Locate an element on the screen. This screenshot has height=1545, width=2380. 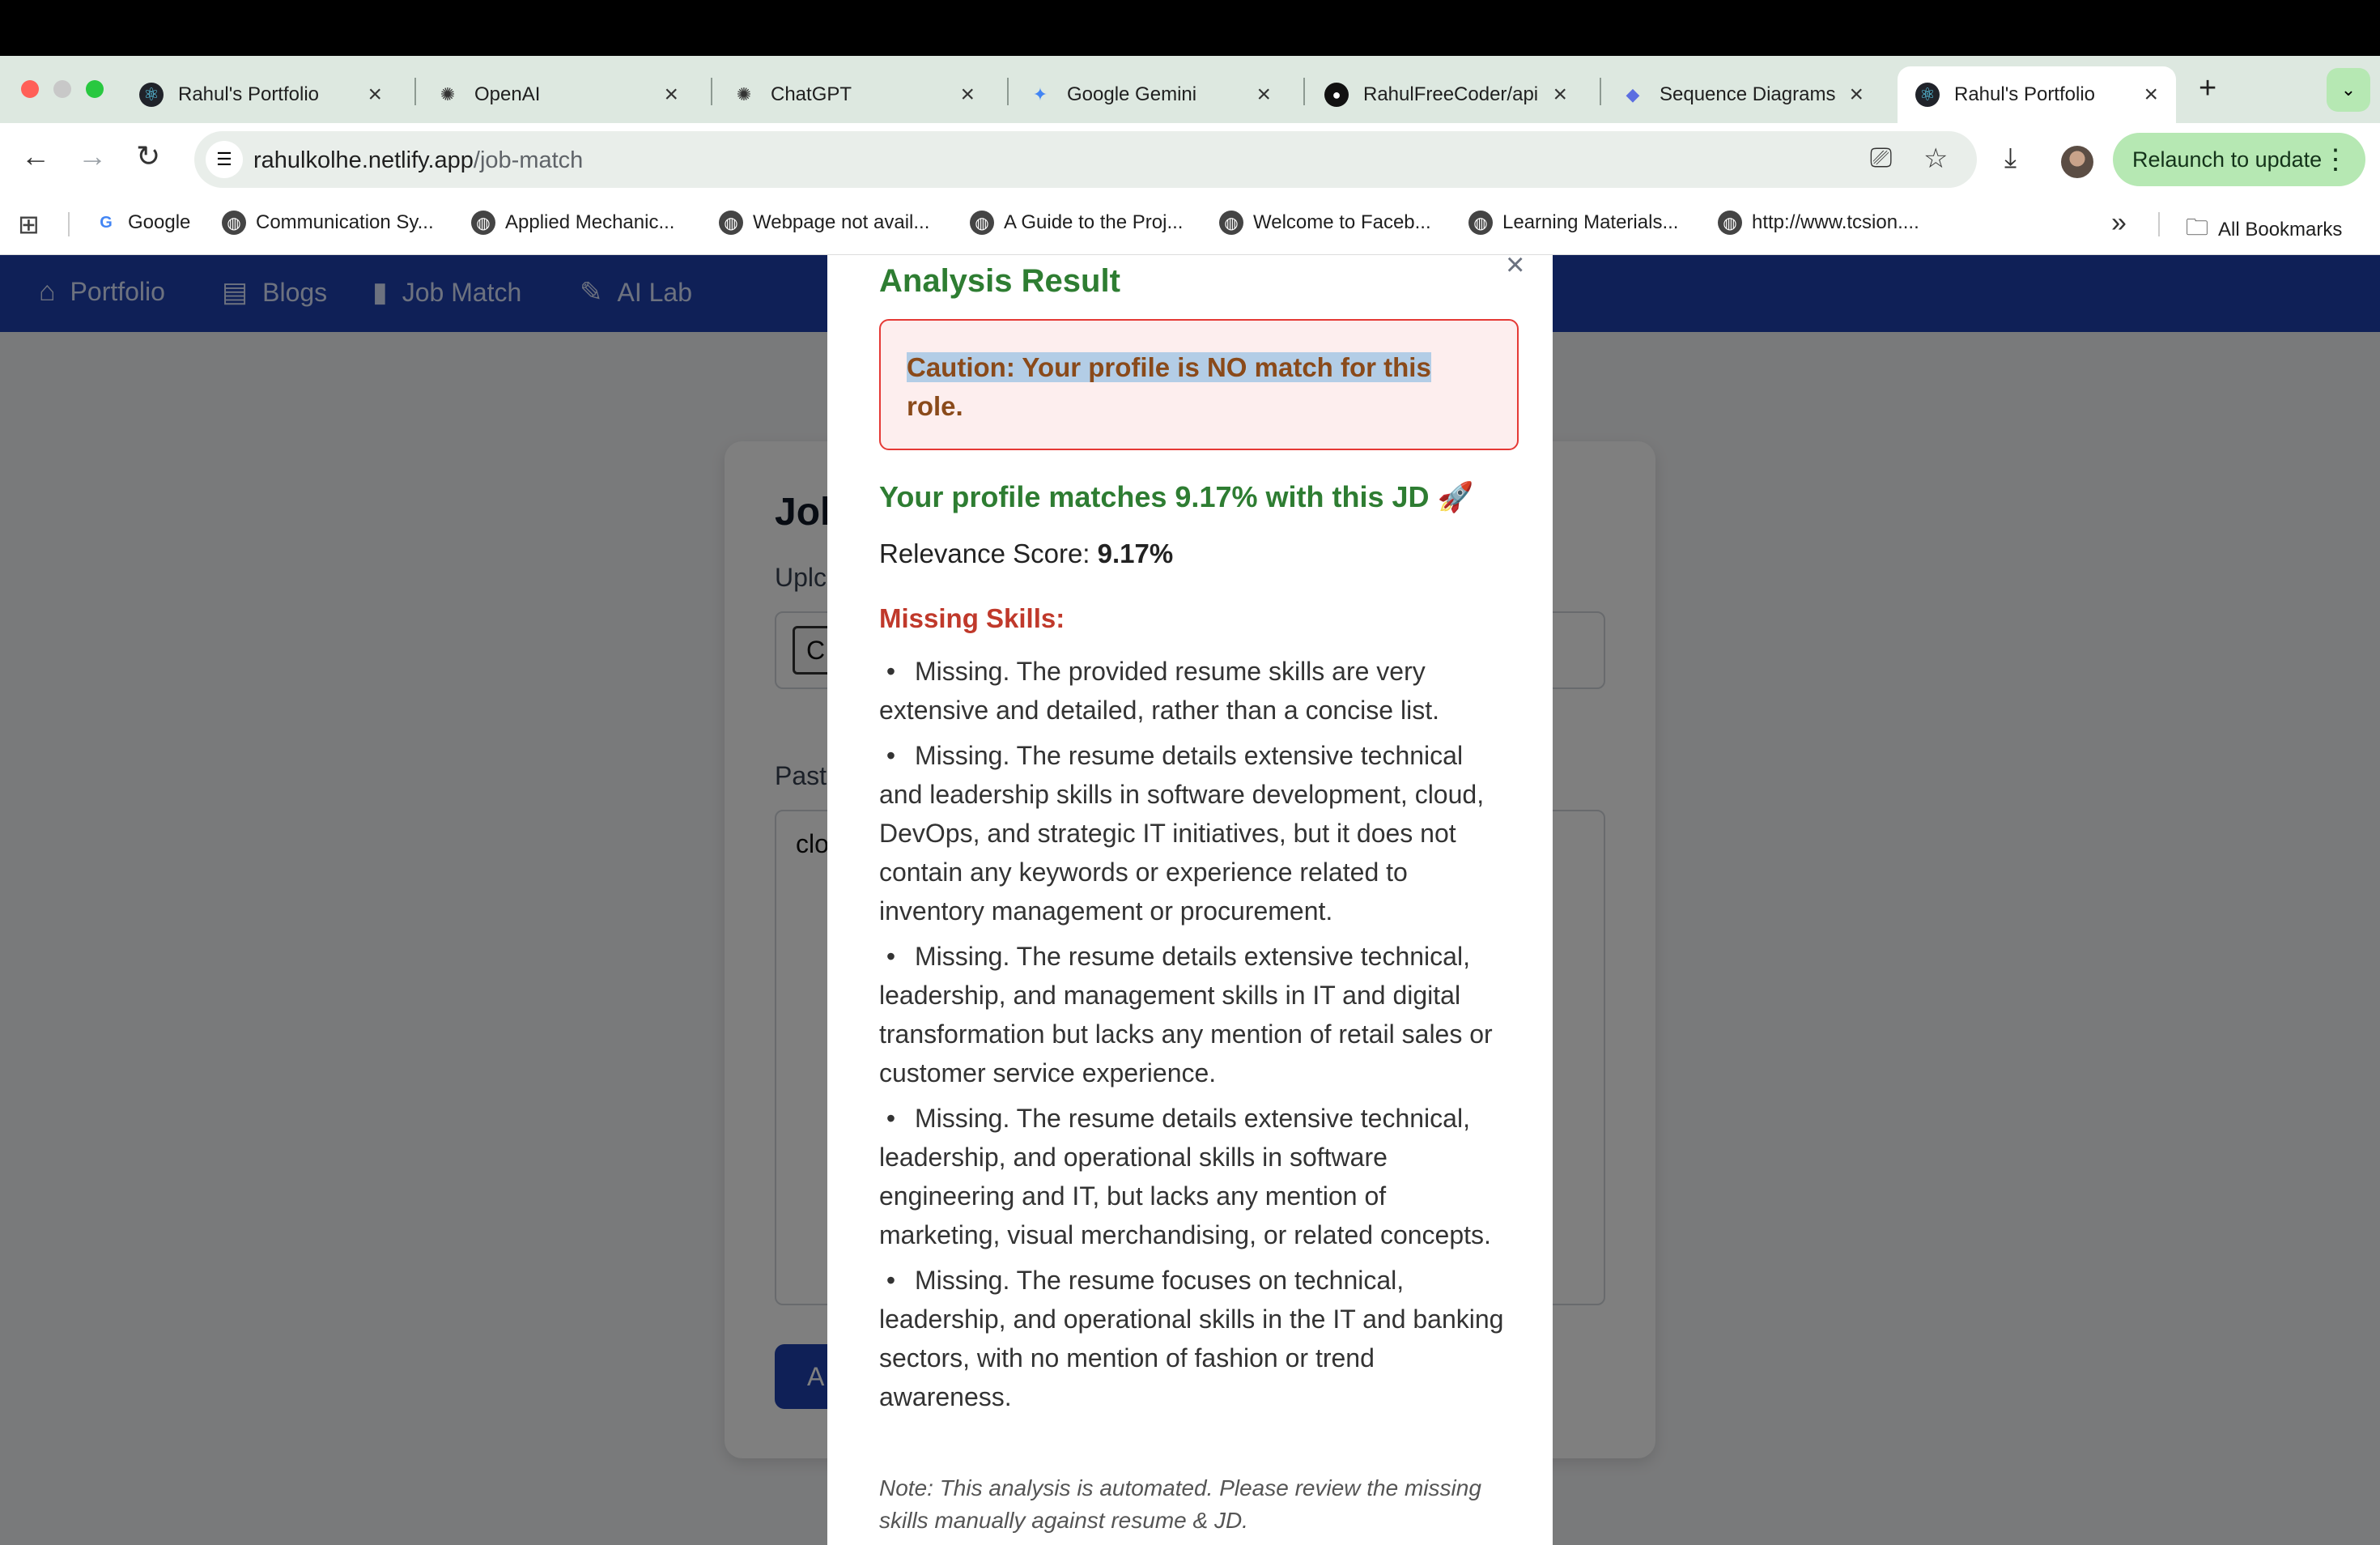
bookmark-label: Google is located at coordinates (159, 222).